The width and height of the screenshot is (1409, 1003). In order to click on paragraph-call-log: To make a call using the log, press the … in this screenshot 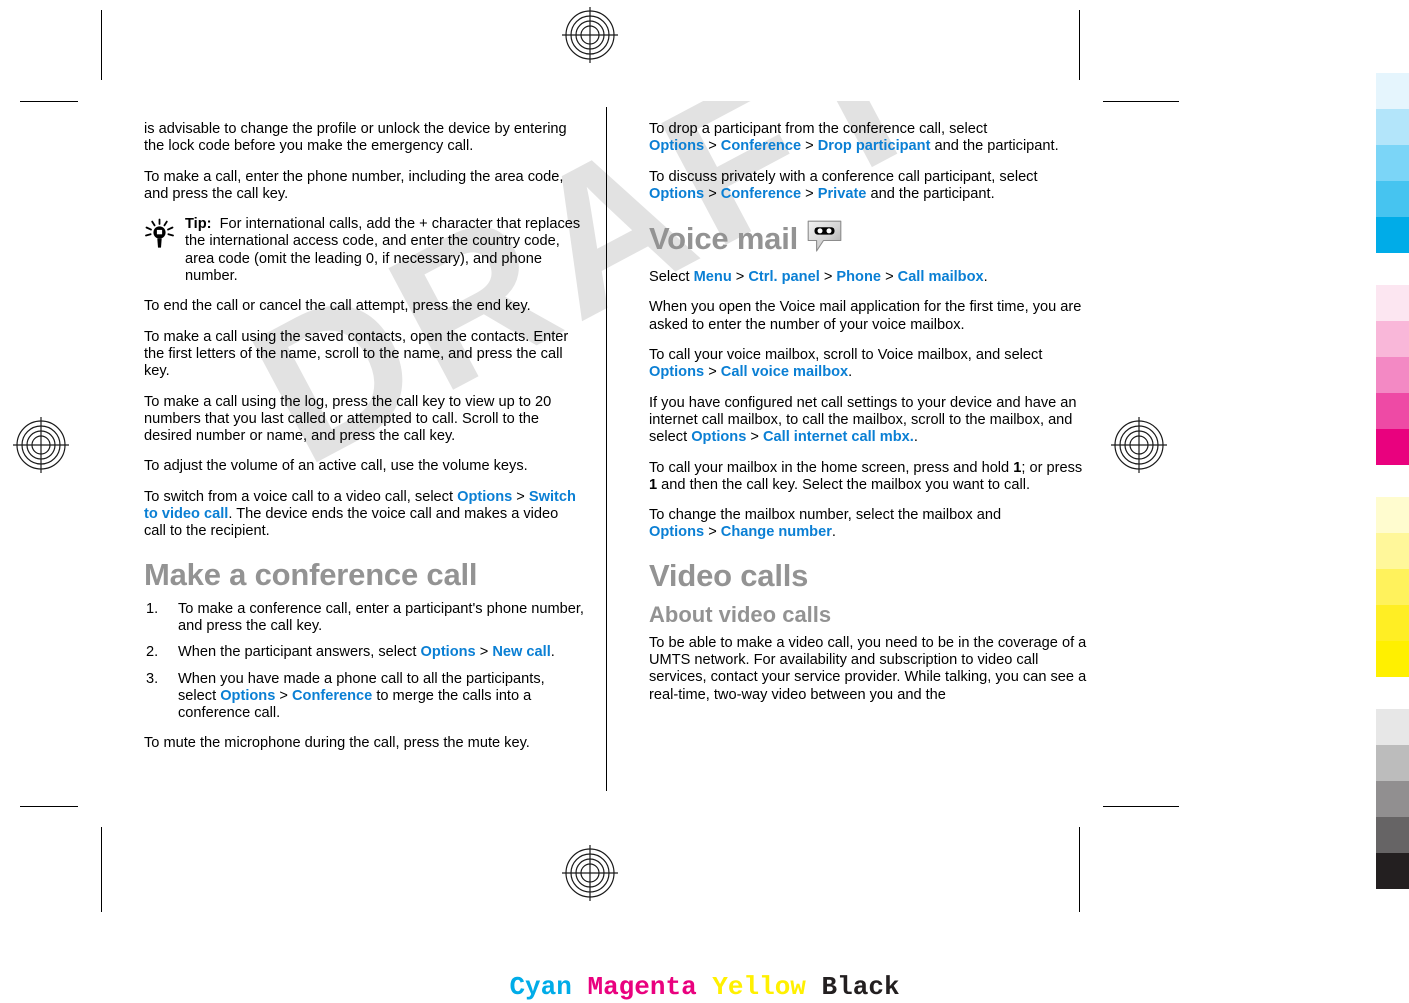, I will do `click(348, 419)`.